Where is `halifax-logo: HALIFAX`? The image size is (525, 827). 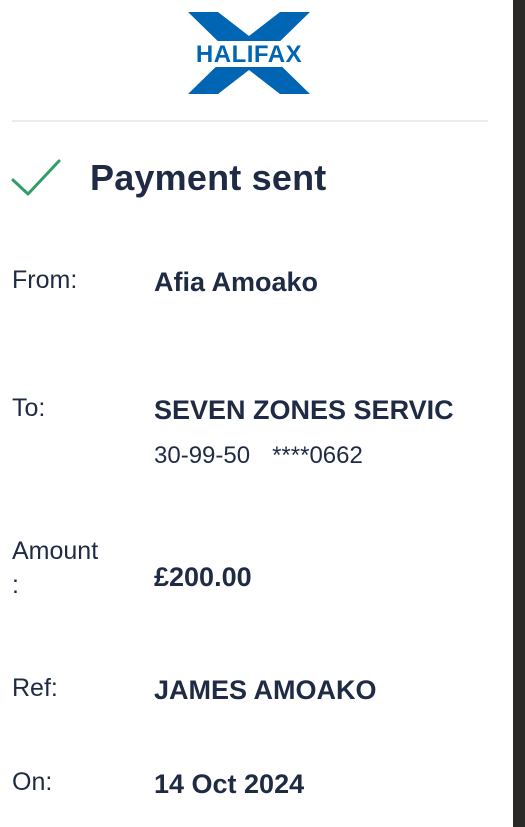
halifax-logo: HALIFAX is located at coordinates (249, 53).